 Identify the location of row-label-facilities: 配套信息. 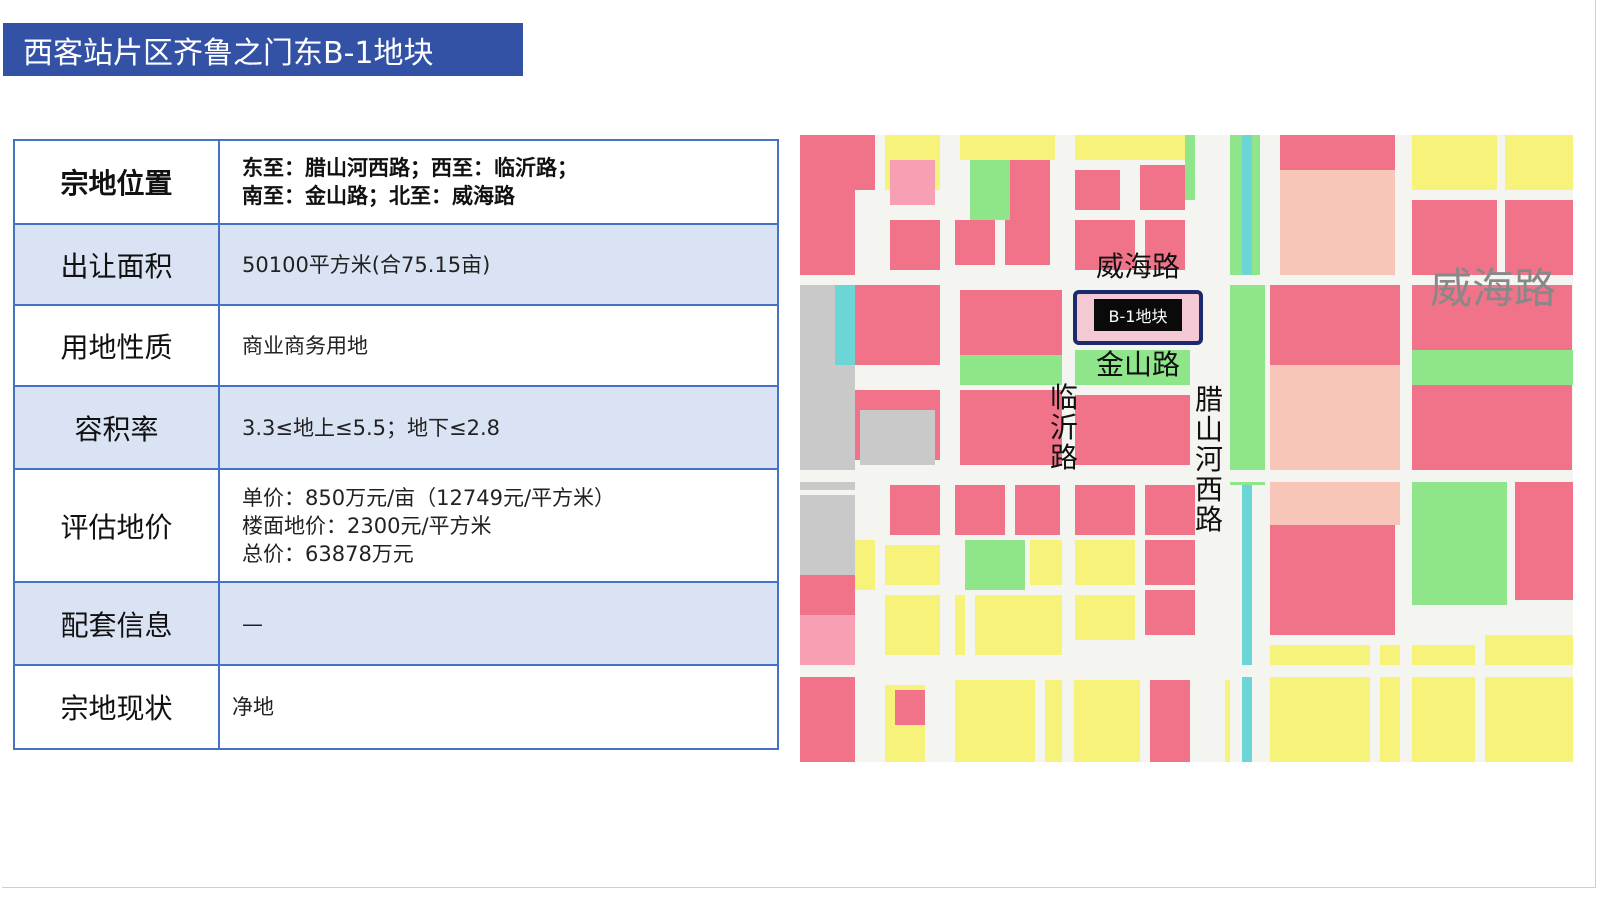
(116, 623).